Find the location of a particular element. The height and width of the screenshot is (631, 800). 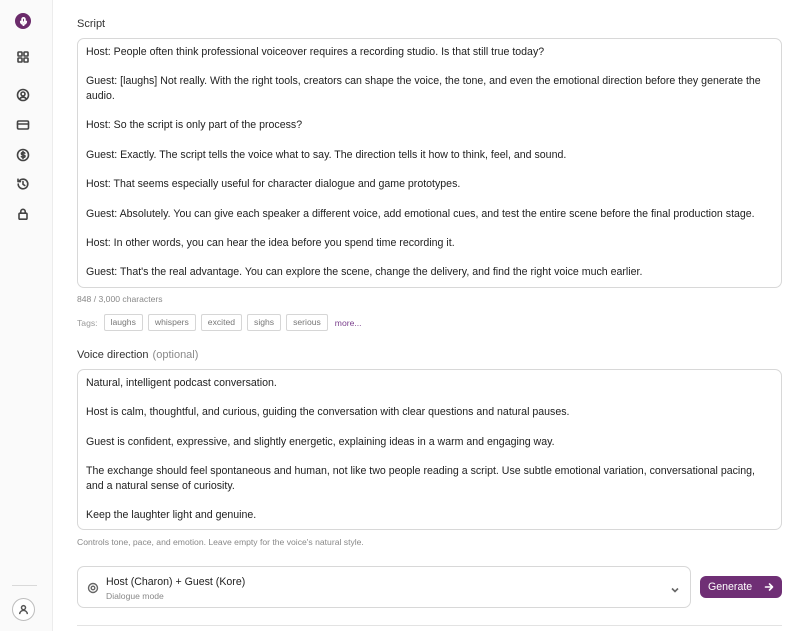

tag-chip: whispers is located at coordinates (171, 322).